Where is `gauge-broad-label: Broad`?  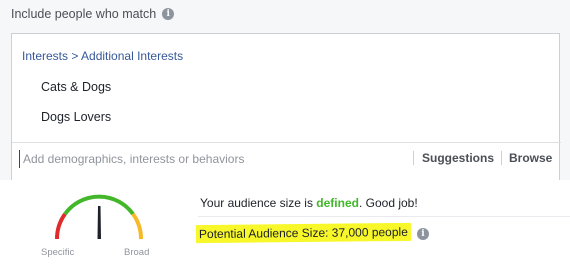 gauge-broad-label: Broad is located at coordinates (137, 252).